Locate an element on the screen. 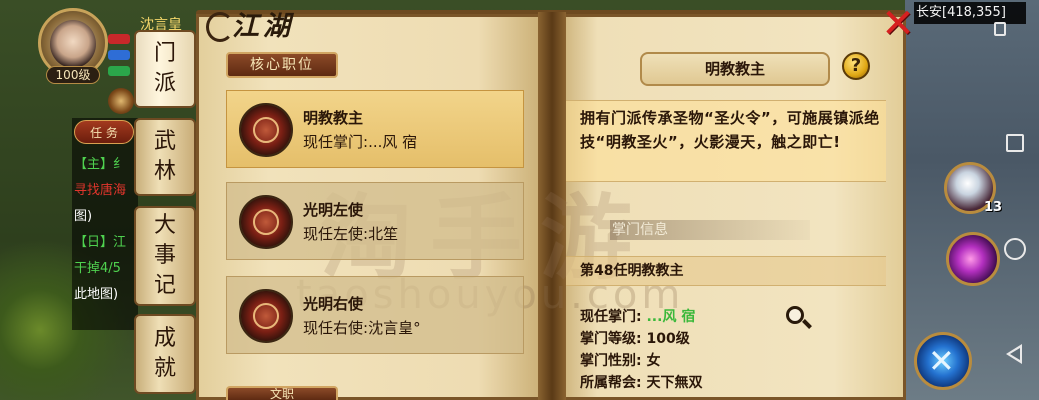  potion-count: 13 is located at coordinates (993, 207).